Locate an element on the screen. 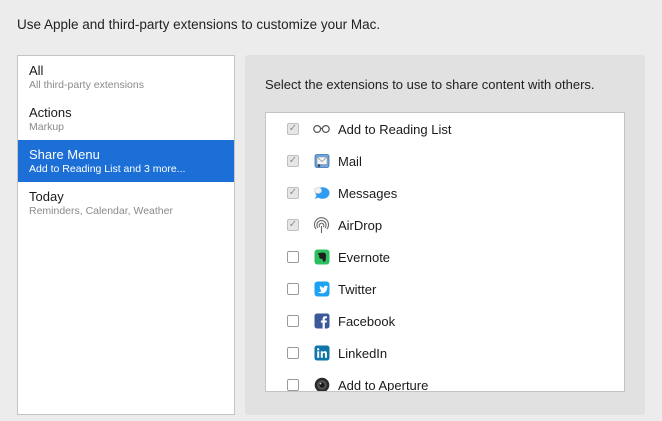  extension-row-reading-list: ✓ Add to Reading List is located at coordinates (445, 129).